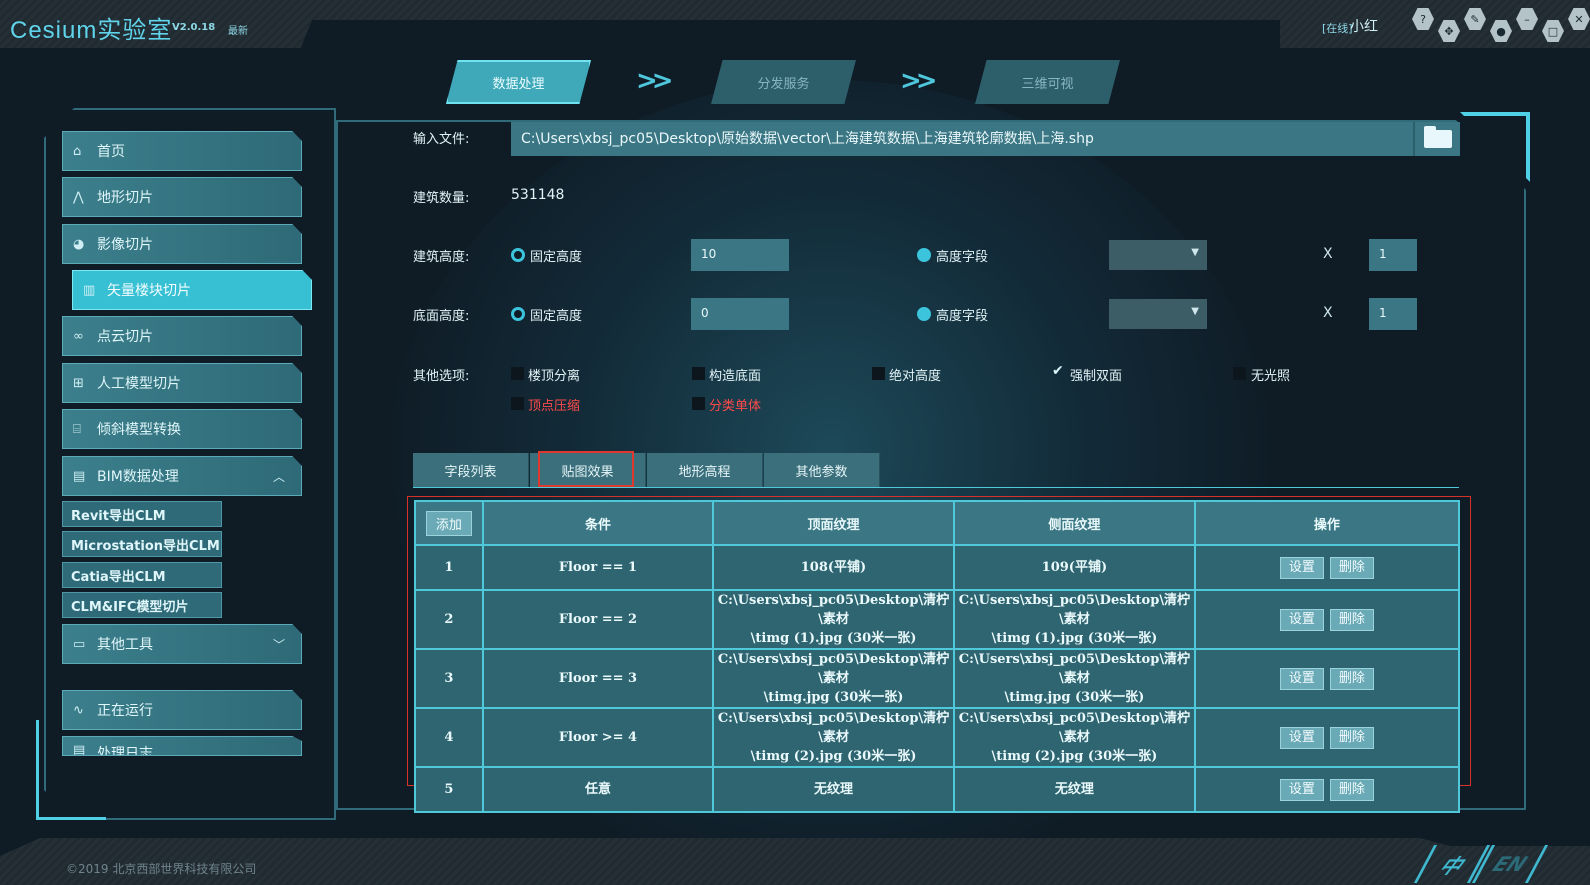  What do you see at coordinates (77, 429) in the screenshot?
I see `oblique-icon: ⌸` at bounding box center [77, 429].